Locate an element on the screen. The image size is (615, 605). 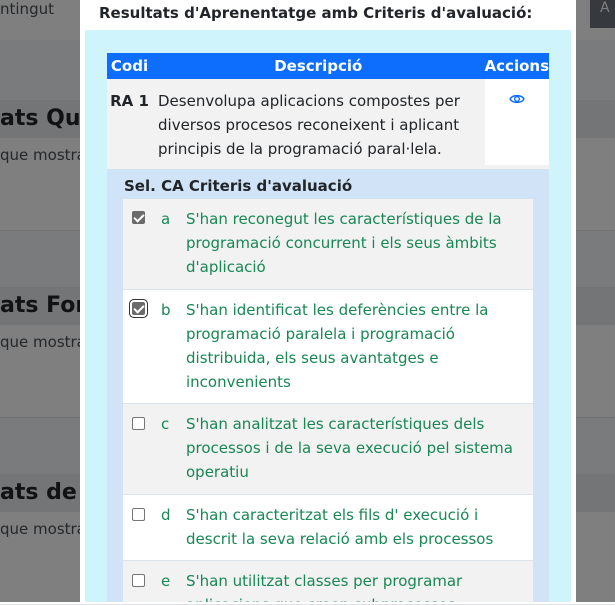
criteria-checkbox-a is located at coordinates (138, 217).